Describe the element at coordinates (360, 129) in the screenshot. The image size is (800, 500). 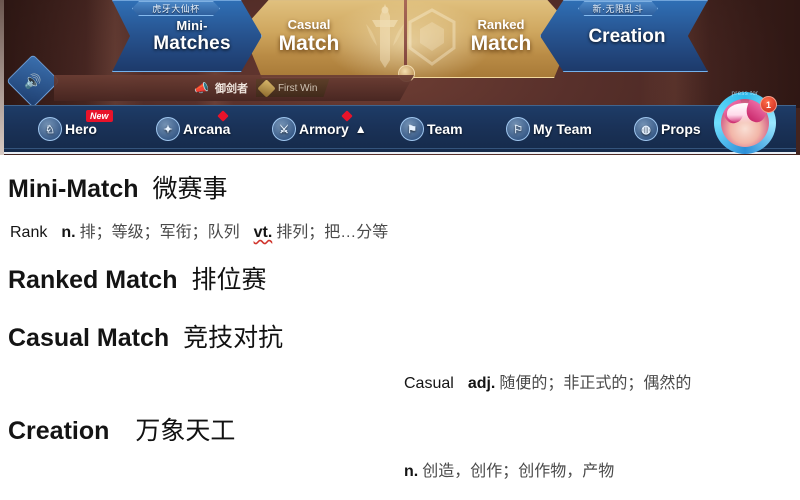
I see `chevron-up-icon: ▲` at that location.